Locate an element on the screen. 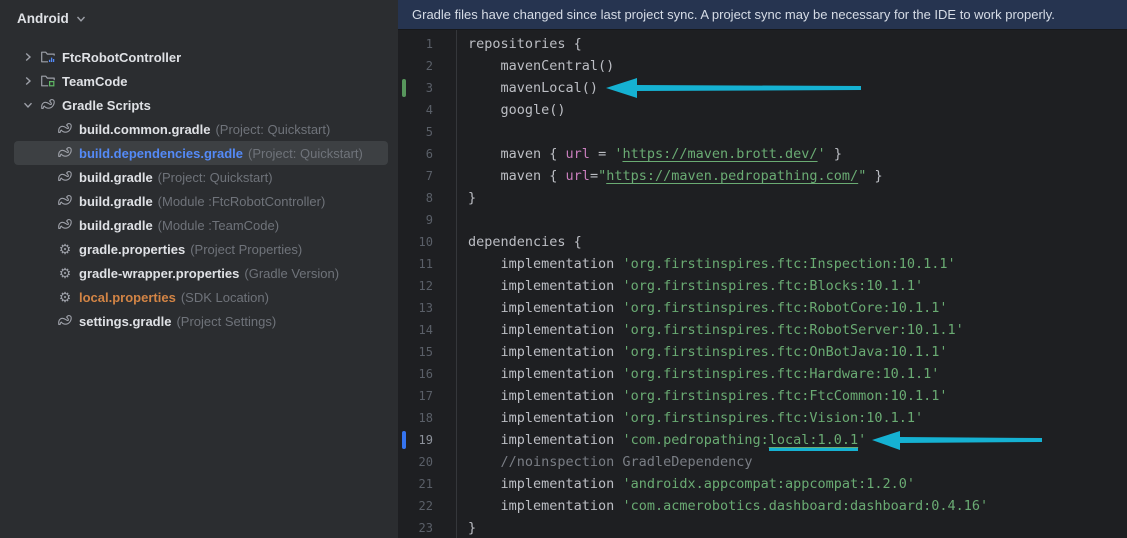  editor-gutter-cell: 8 is located at coordinates (427, 198).